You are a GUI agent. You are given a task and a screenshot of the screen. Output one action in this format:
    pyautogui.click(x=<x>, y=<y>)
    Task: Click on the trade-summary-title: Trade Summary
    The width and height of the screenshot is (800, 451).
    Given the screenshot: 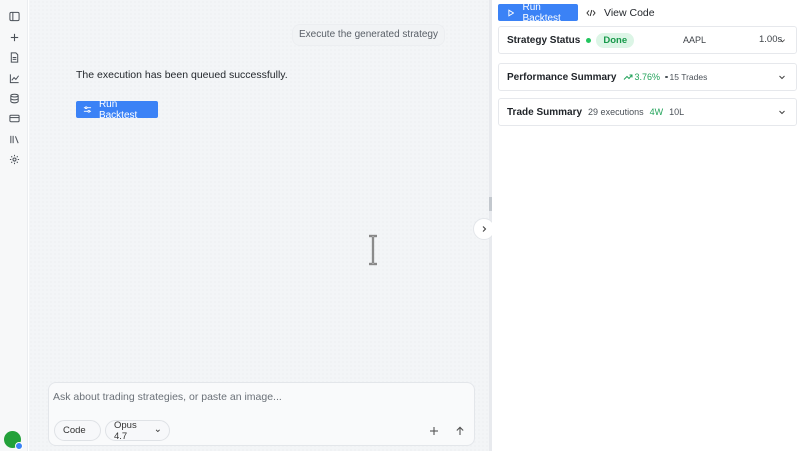 What is the action you would take?
    pyautogui.click(x=545, y=112)
    